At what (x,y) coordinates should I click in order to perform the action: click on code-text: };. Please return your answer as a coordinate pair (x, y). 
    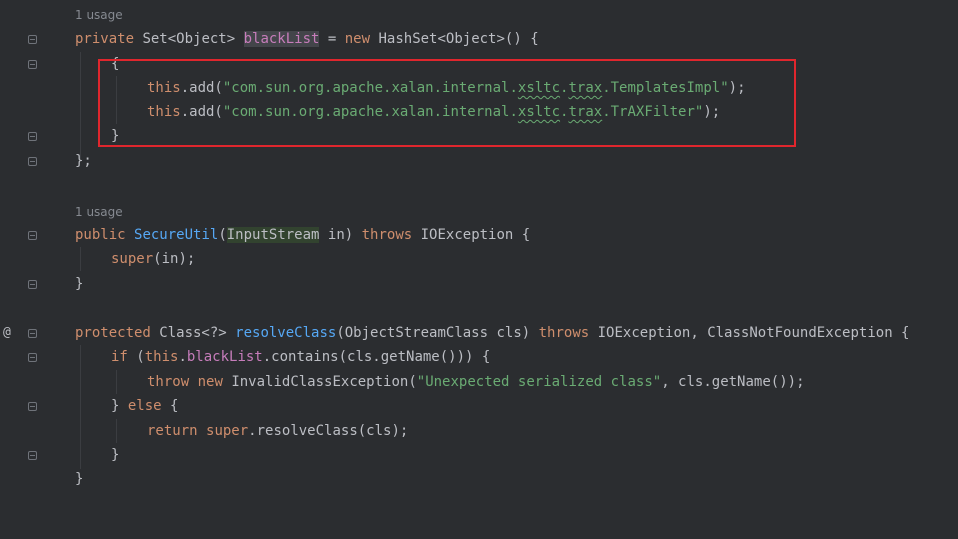
    Looking at the image, I should click on (83, 161).